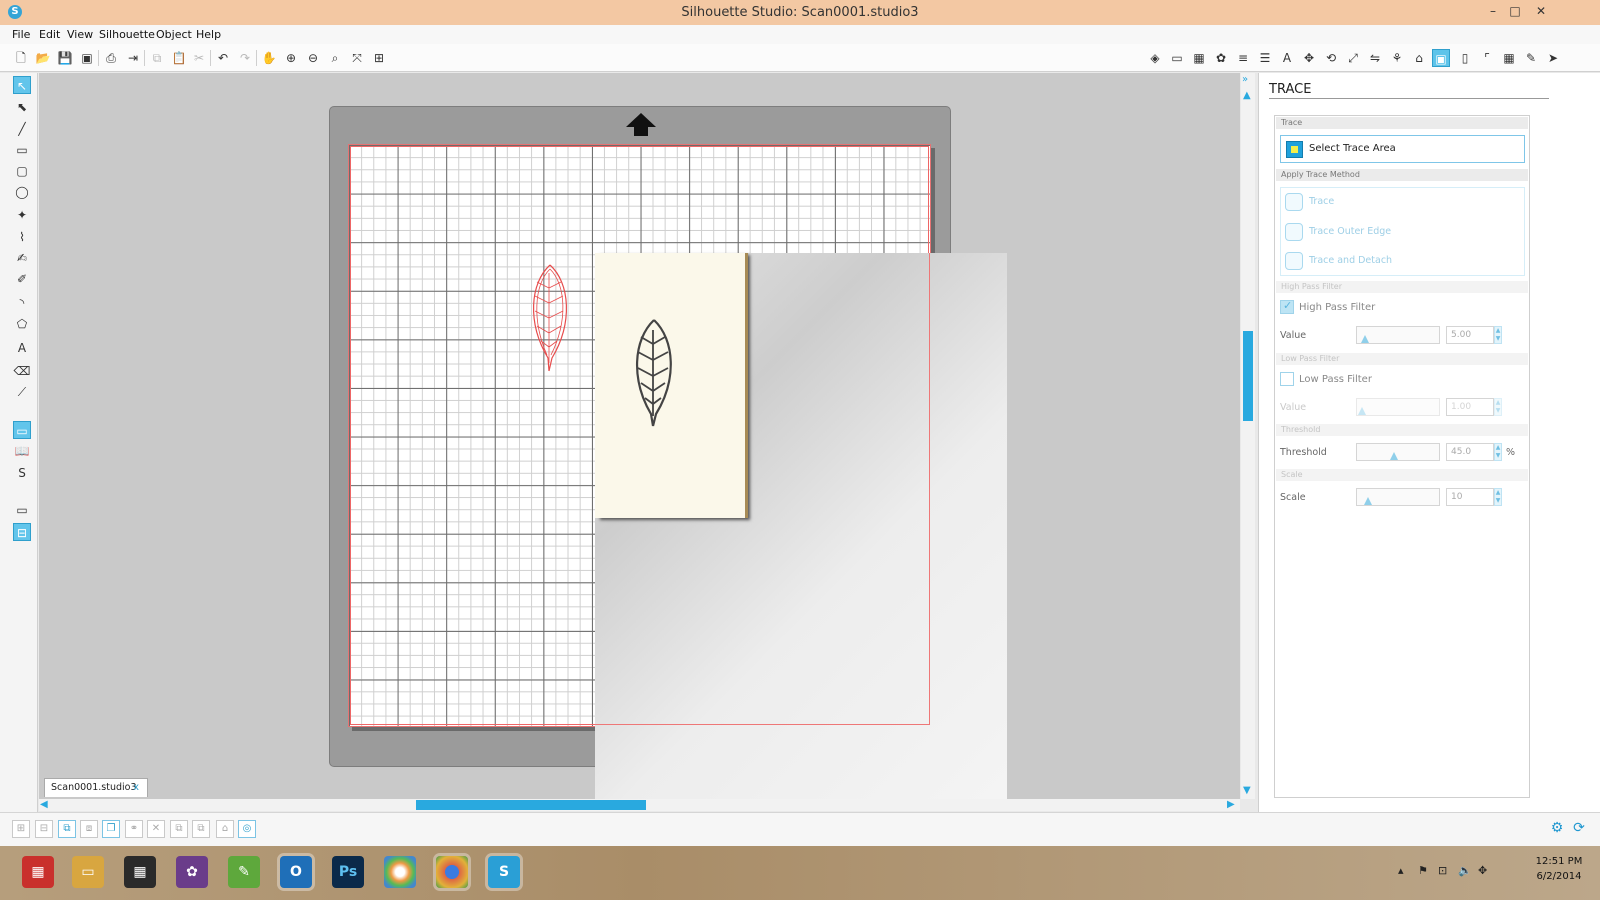 Image resolution: width=1600 pixels, height=900 pixels. I want to click on scroll-down-icon: ▼, so click(1247, 791).